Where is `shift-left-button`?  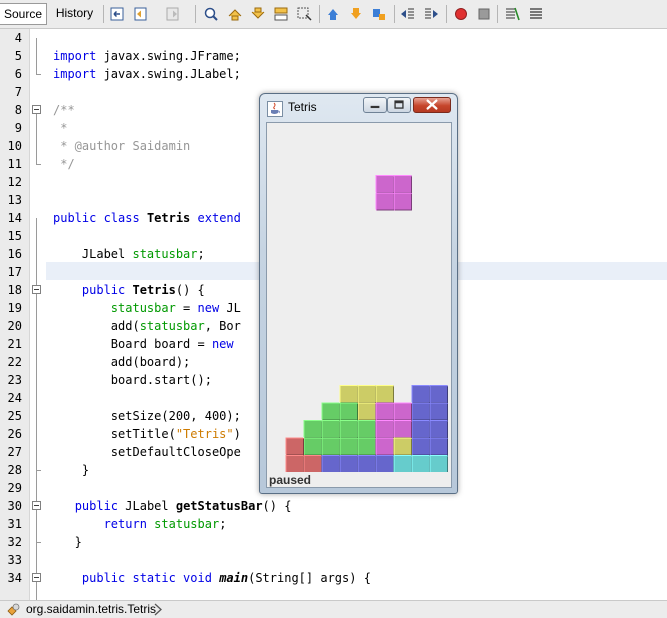 shift-left-button is located at coordinates (408, 14).